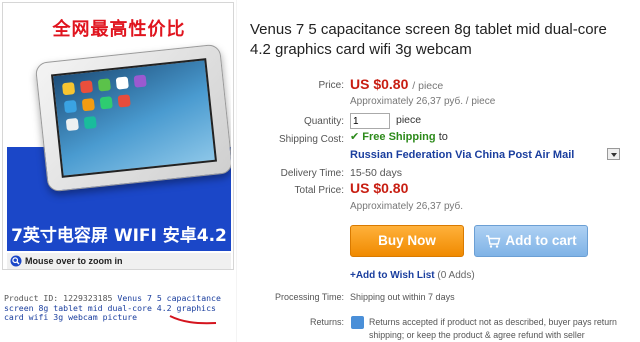  Describe the element at coordinates (236, 171) in the screenshot. I see `column-divider` at that location.